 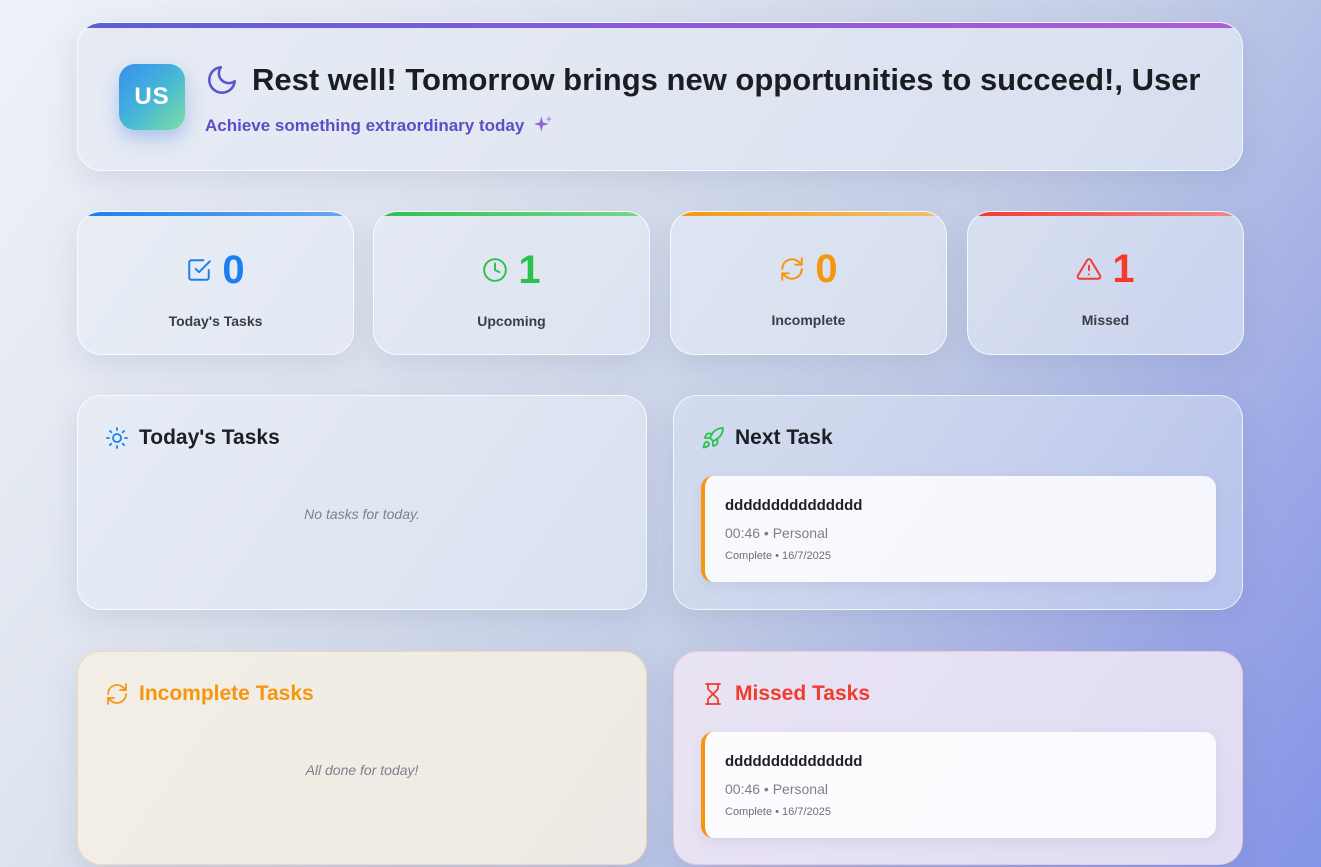 What do you see at coordinates (1105, 320) in the screenshot?
I see `stat-label: Missed` at bounding box center [1105, 320].